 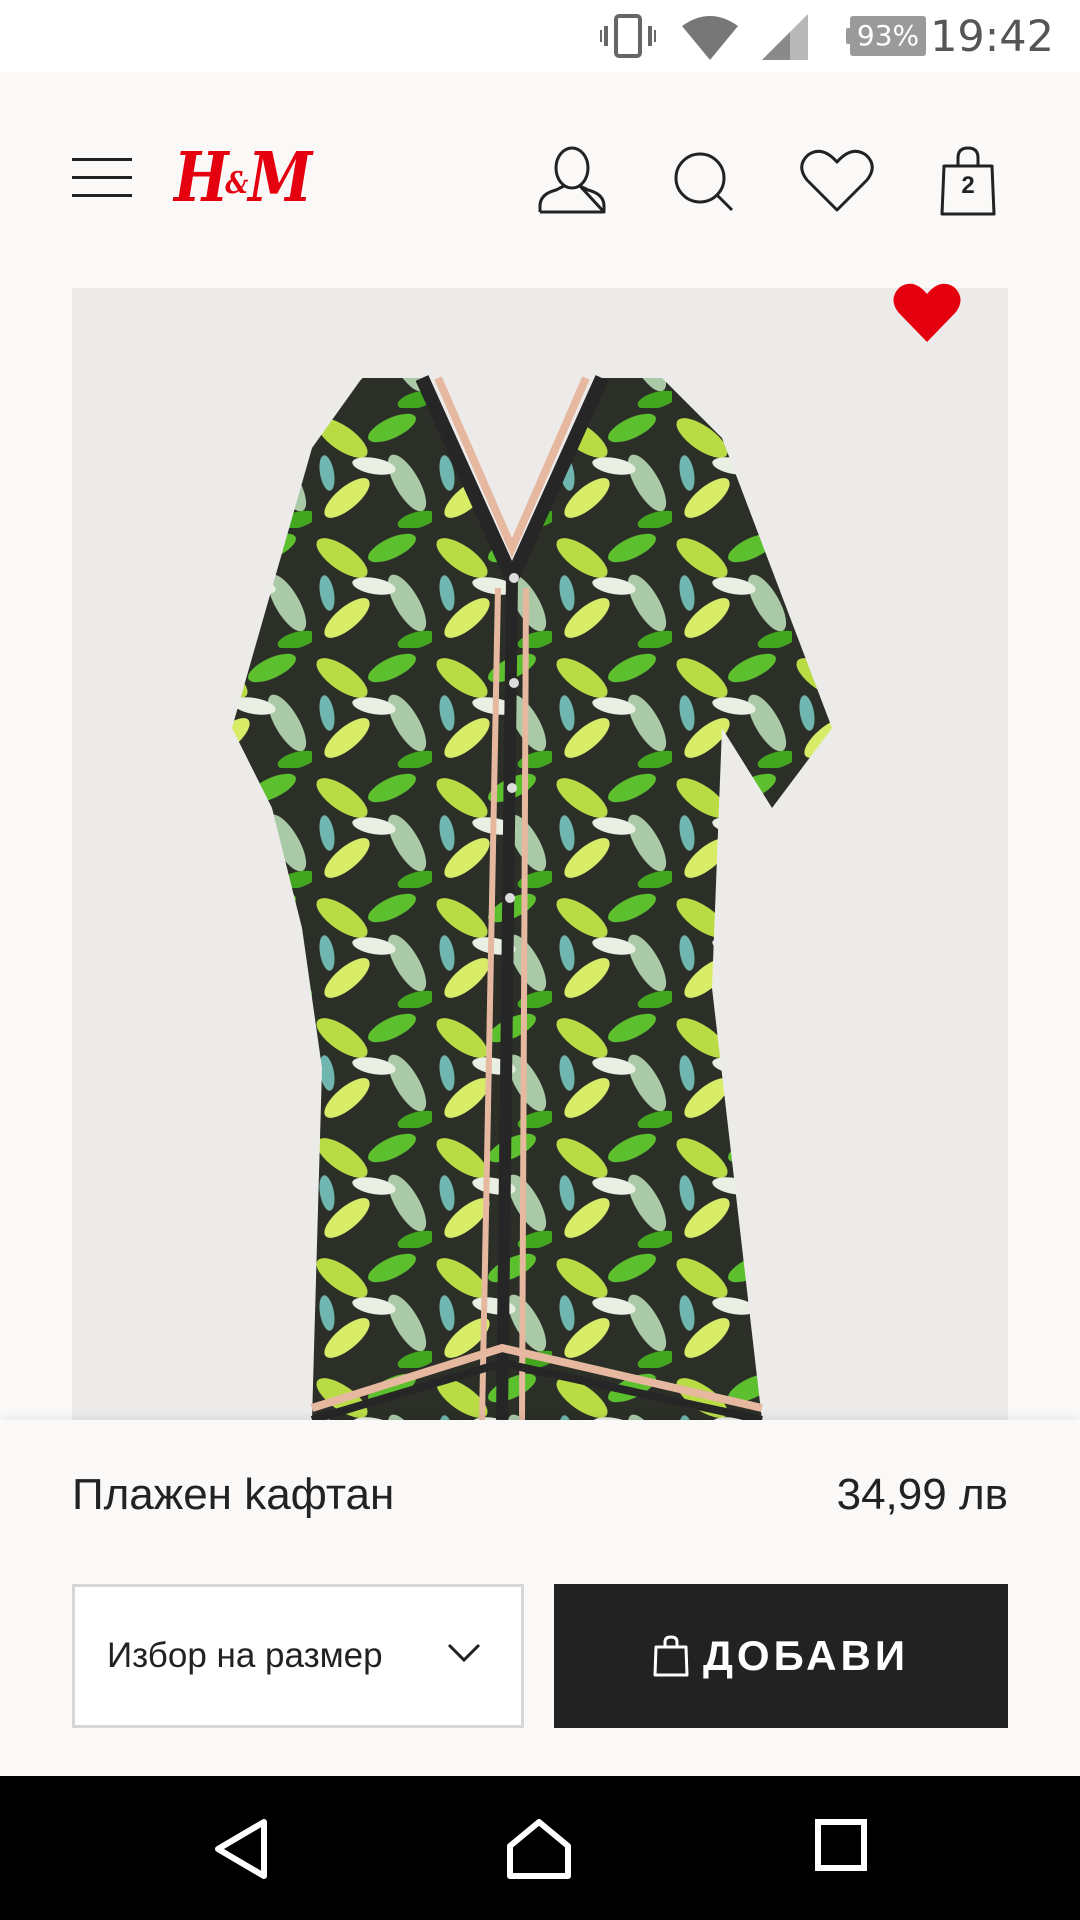 I want to click on product-price: 34,99 лв, so click(x=922, y=1494).